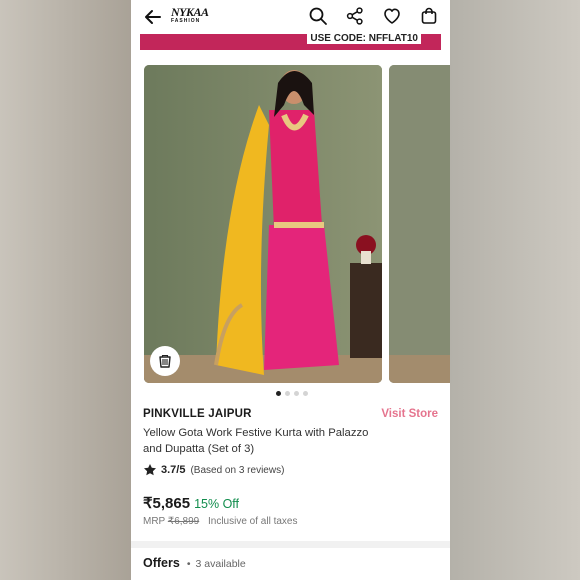 The width and height of the screenshot is (580, 580). I want to click on mrp-value: ₹6,899, so click(183, 521).